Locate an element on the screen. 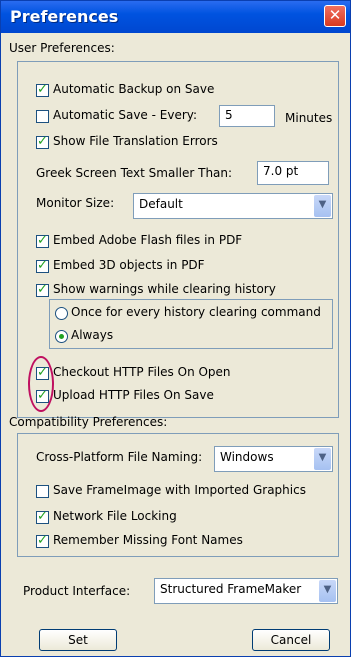 Image resolution: width=351 pixels, height=657 pixels. cross-platform-label: Cross-Platform File Naming: is located at coordinates (119, 457).